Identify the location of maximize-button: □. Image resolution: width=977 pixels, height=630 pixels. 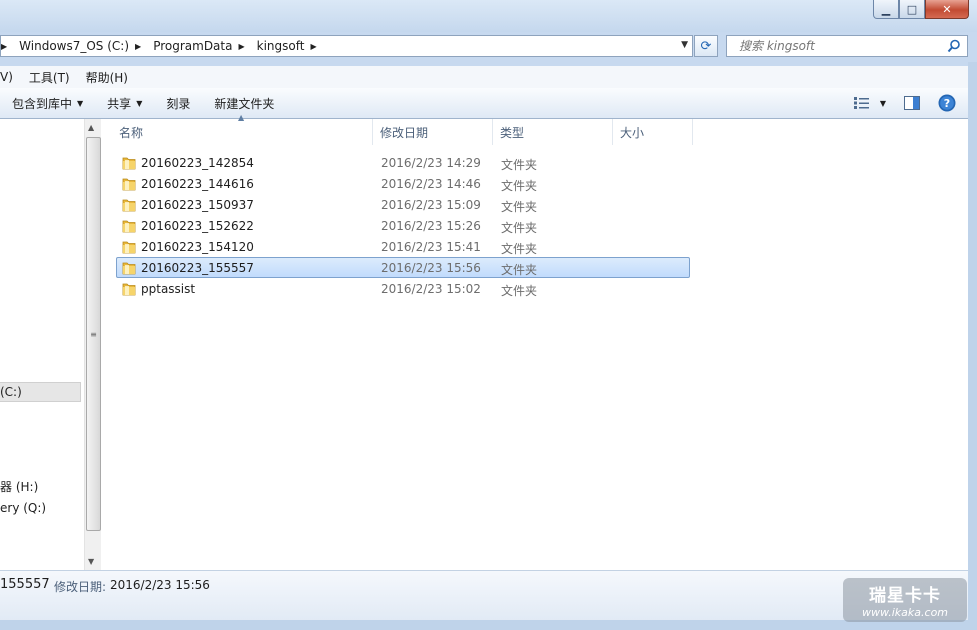
(912, 9).